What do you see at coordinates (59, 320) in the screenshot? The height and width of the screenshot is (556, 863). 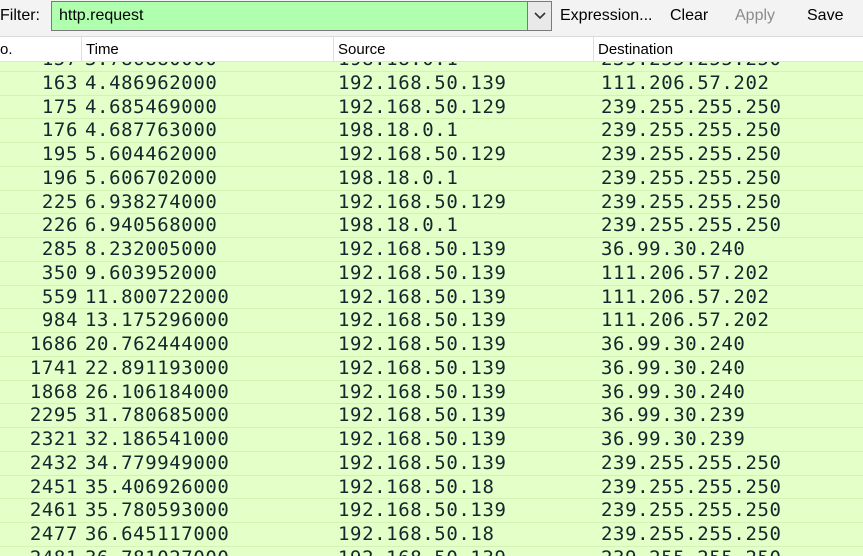 I see `packet-no: 984` at bounding box center [59, 320].